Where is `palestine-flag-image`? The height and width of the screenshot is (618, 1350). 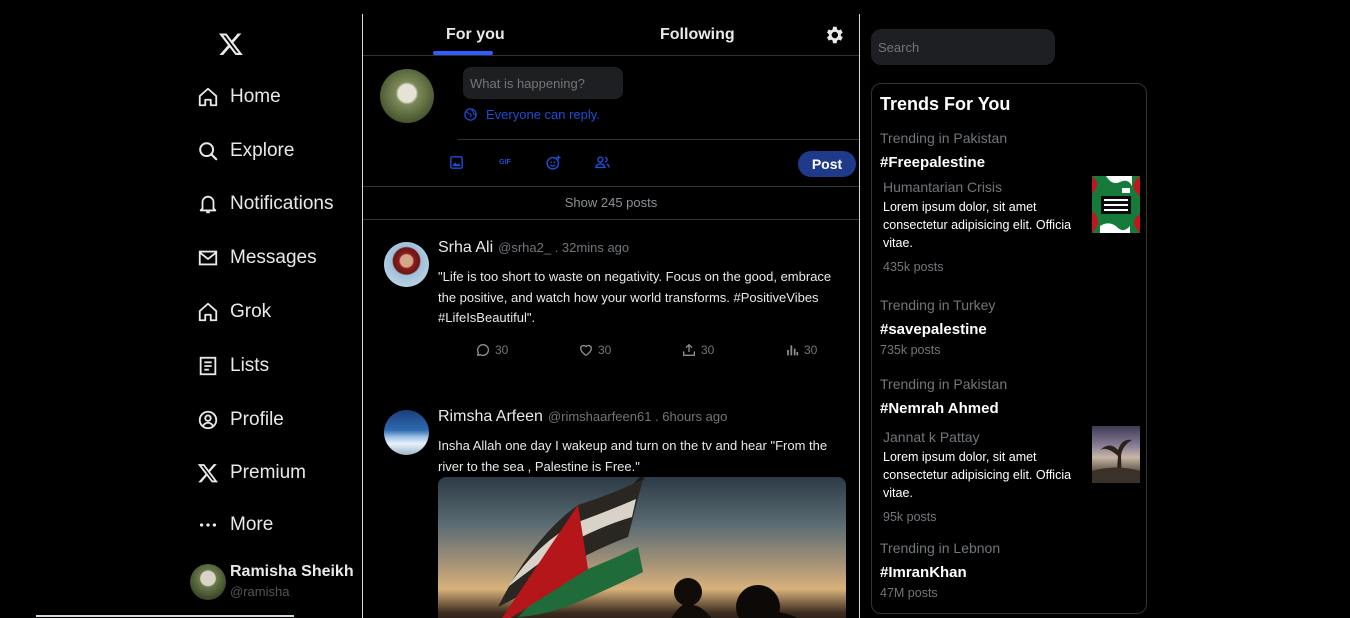 palestine-flag-image is located at coordinates (648, 547).